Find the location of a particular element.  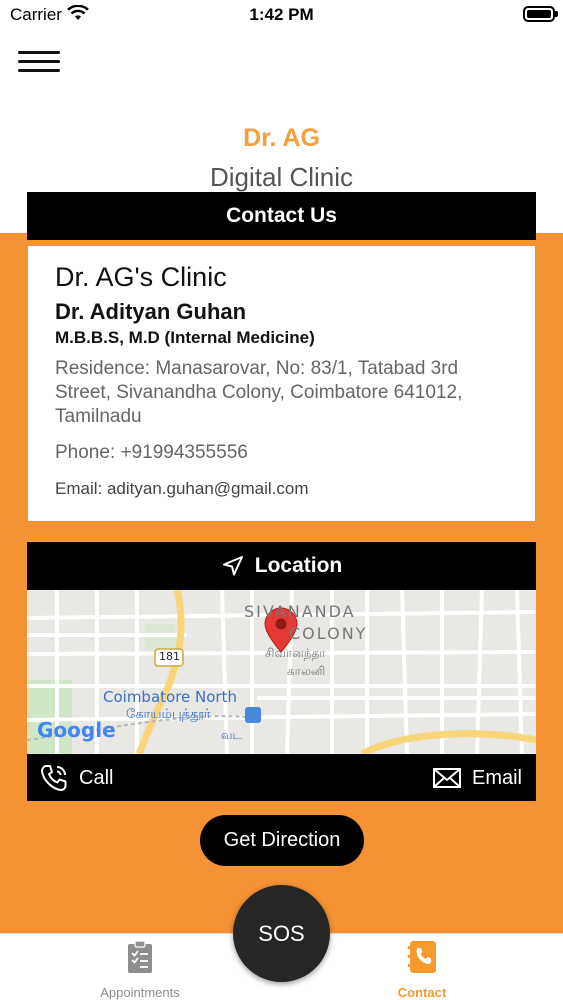

map-road-number: 181 is located at coordinates (169, 656).